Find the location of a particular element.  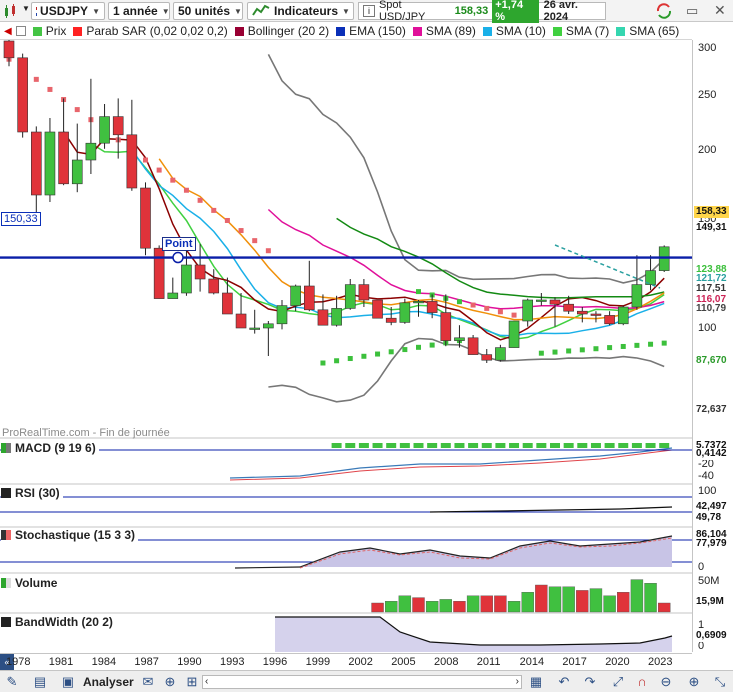

date-tick: 1987 is located at coordinates (146, 662).